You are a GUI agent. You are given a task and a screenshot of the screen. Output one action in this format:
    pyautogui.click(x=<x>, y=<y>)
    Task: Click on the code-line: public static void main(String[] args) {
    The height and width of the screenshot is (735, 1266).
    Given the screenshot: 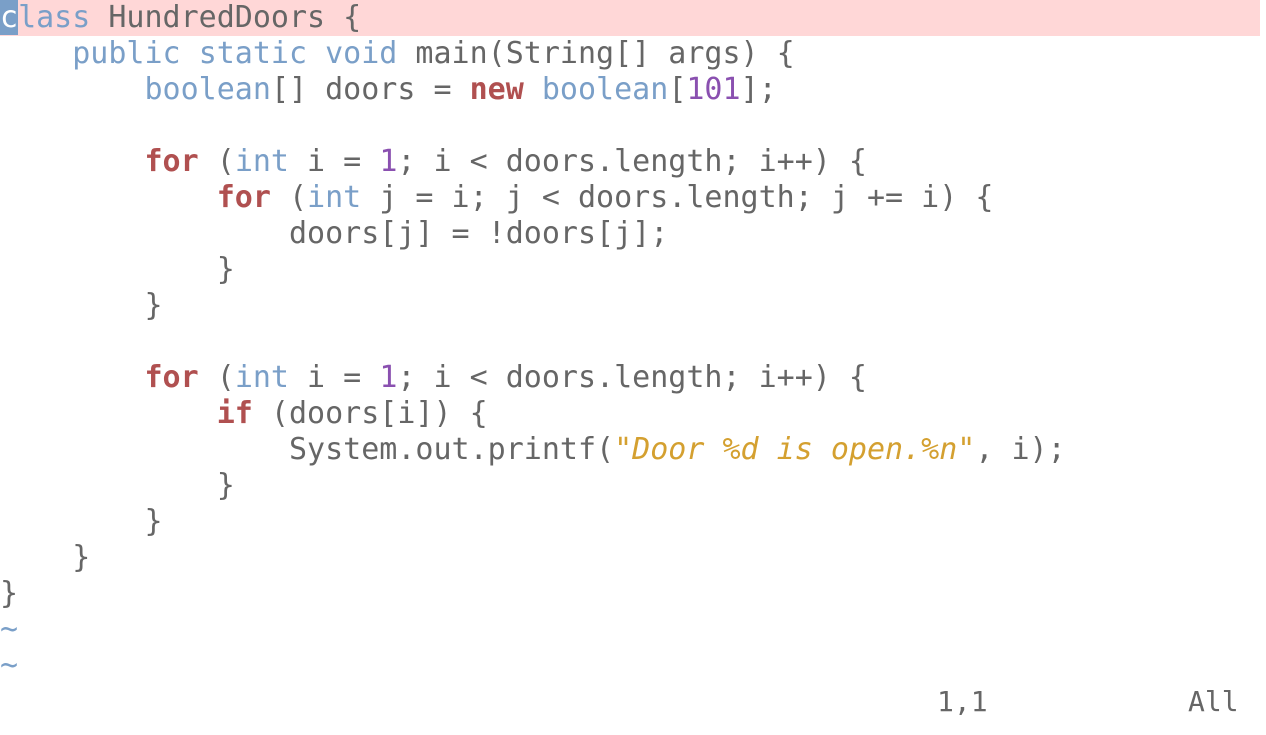 What is the action you would take?
    pyautogui.click(x=630, y=54)
    